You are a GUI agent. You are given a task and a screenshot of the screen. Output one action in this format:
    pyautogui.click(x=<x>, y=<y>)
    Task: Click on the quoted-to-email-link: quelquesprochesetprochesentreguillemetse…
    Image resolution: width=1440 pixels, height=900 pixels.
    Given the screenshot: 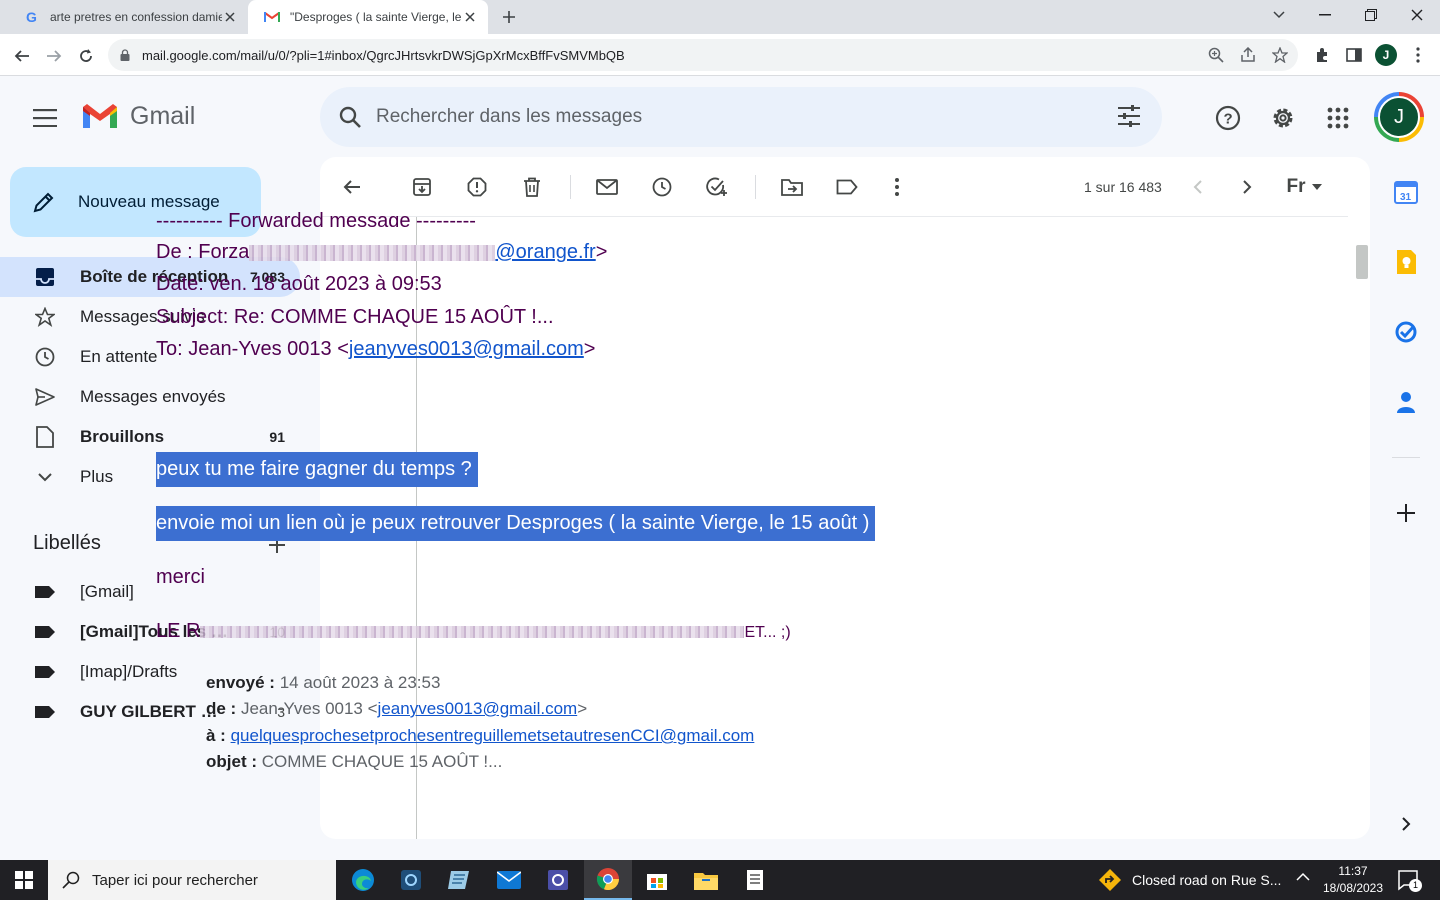 What is the action you would take?
    pyautogui.click(x=493, y=735)
    